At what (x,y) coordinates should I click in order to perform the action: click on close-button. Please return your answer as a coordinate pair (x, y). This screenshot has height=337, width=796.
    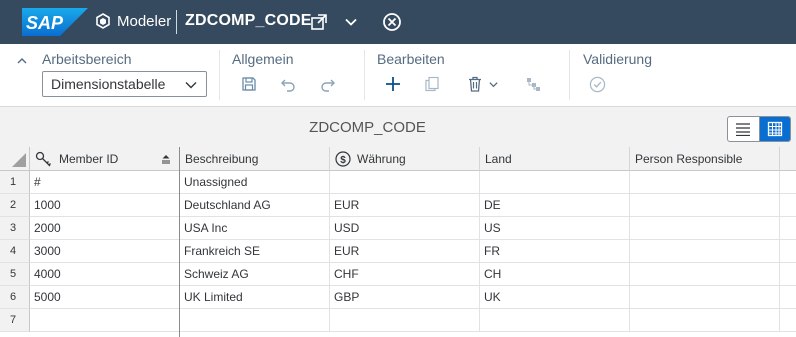
    Looking at the image, I should click on (392, 22).